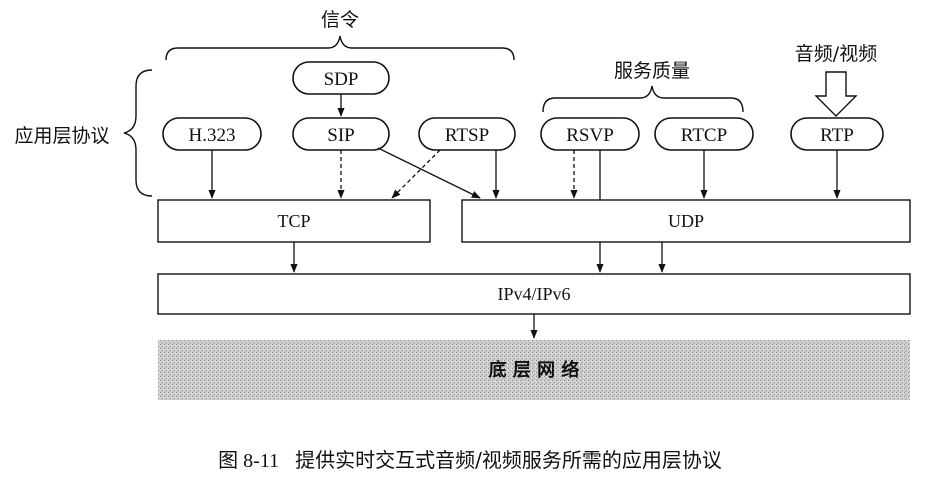  I want to click on ip-box: IPv4/IPv6, so click(534, 294).